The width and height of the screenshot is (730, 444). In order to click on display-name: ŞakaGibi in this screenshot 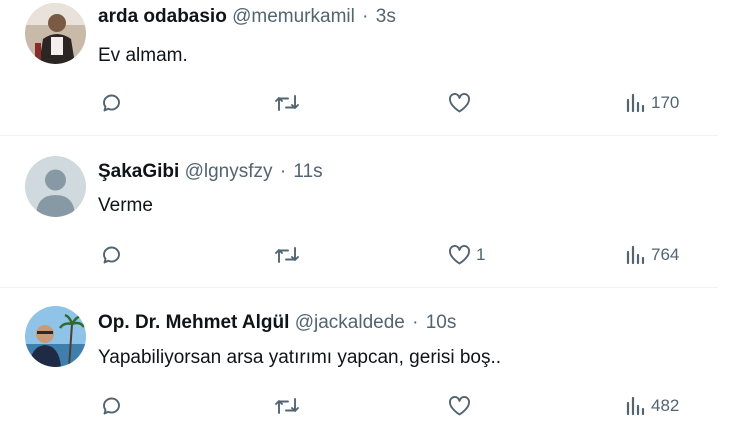, I will do `click(138, 171)`.